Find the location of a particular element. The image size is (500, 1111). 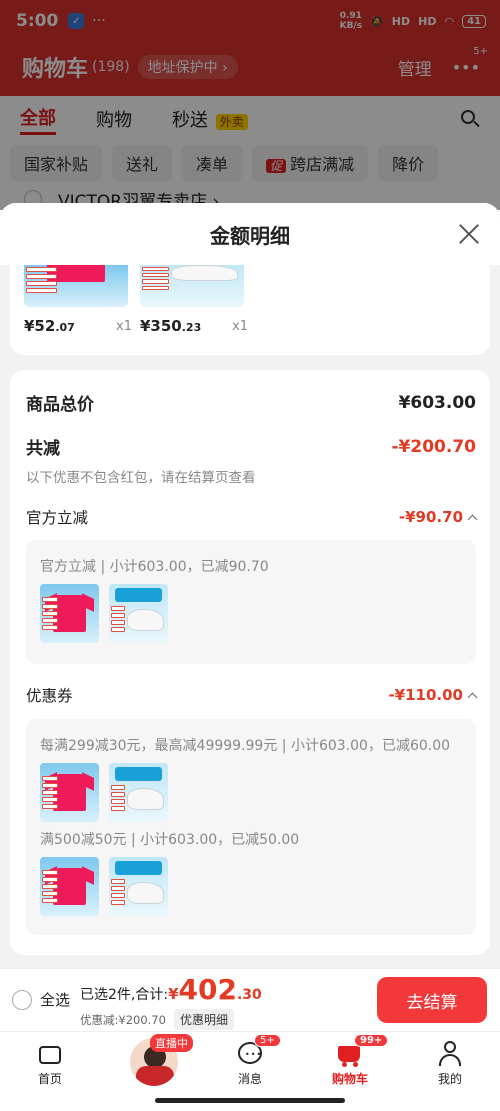

official-thumbs is located at coordinates (104, 613).